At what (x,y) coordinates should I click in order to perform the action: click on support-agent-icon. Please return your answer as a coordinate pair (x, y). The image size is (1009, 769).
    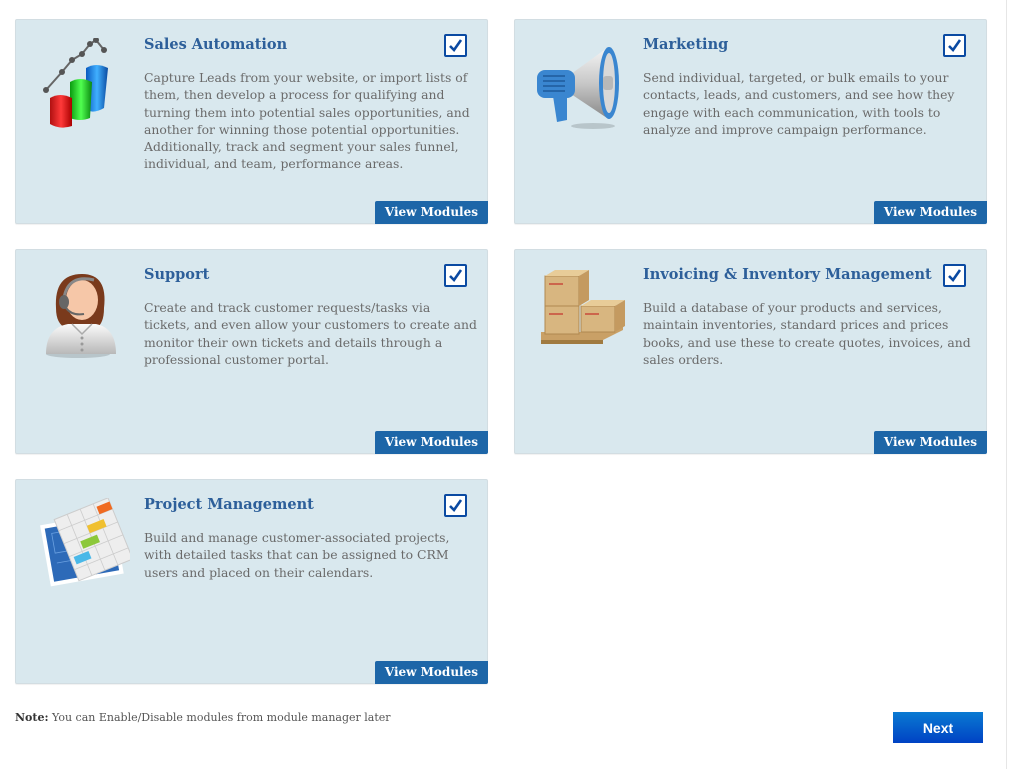
    Looking at the image, I should click on (84, 314).